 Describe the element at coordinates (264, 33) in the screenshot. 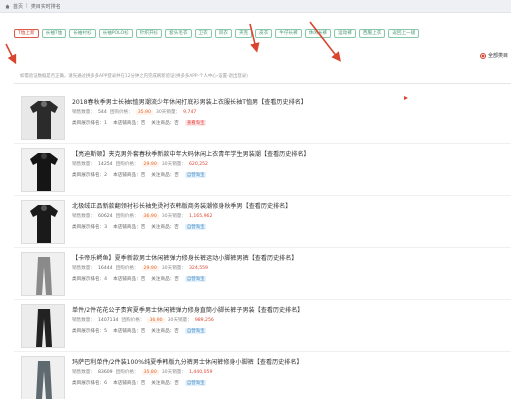

I see `tab-9: 皮衣` at that location.